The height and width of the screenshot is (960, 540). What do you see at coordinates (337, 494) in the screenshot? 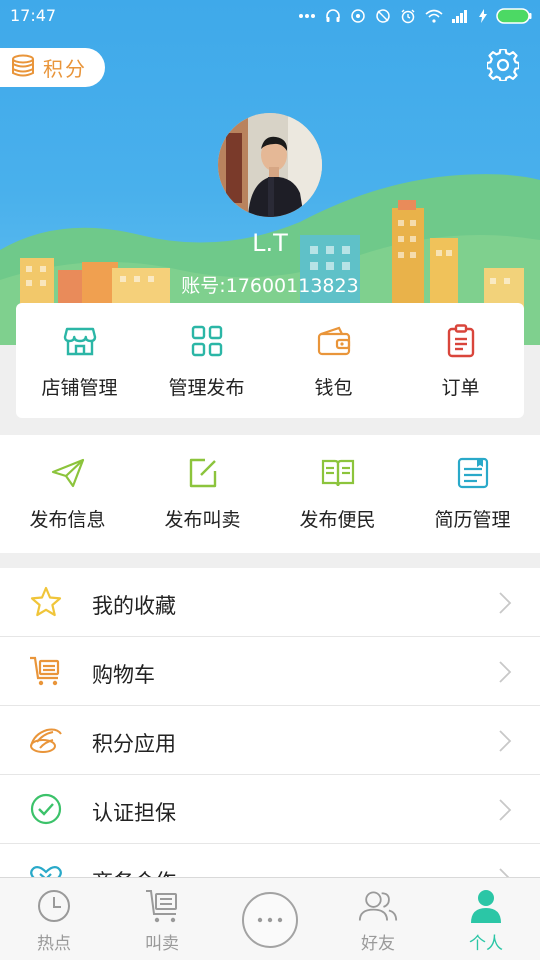
I see `publish-service-button: 发布便民` at bounding box center [337, 494].